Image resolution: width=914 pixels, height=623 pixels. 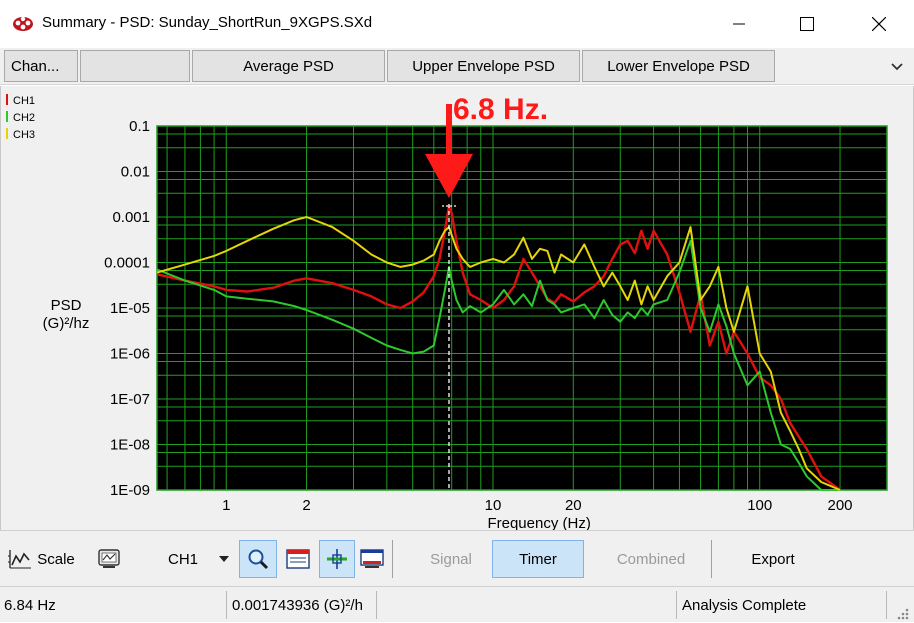 I want to click on chevron-down-icon, so click(x=897, y=67).